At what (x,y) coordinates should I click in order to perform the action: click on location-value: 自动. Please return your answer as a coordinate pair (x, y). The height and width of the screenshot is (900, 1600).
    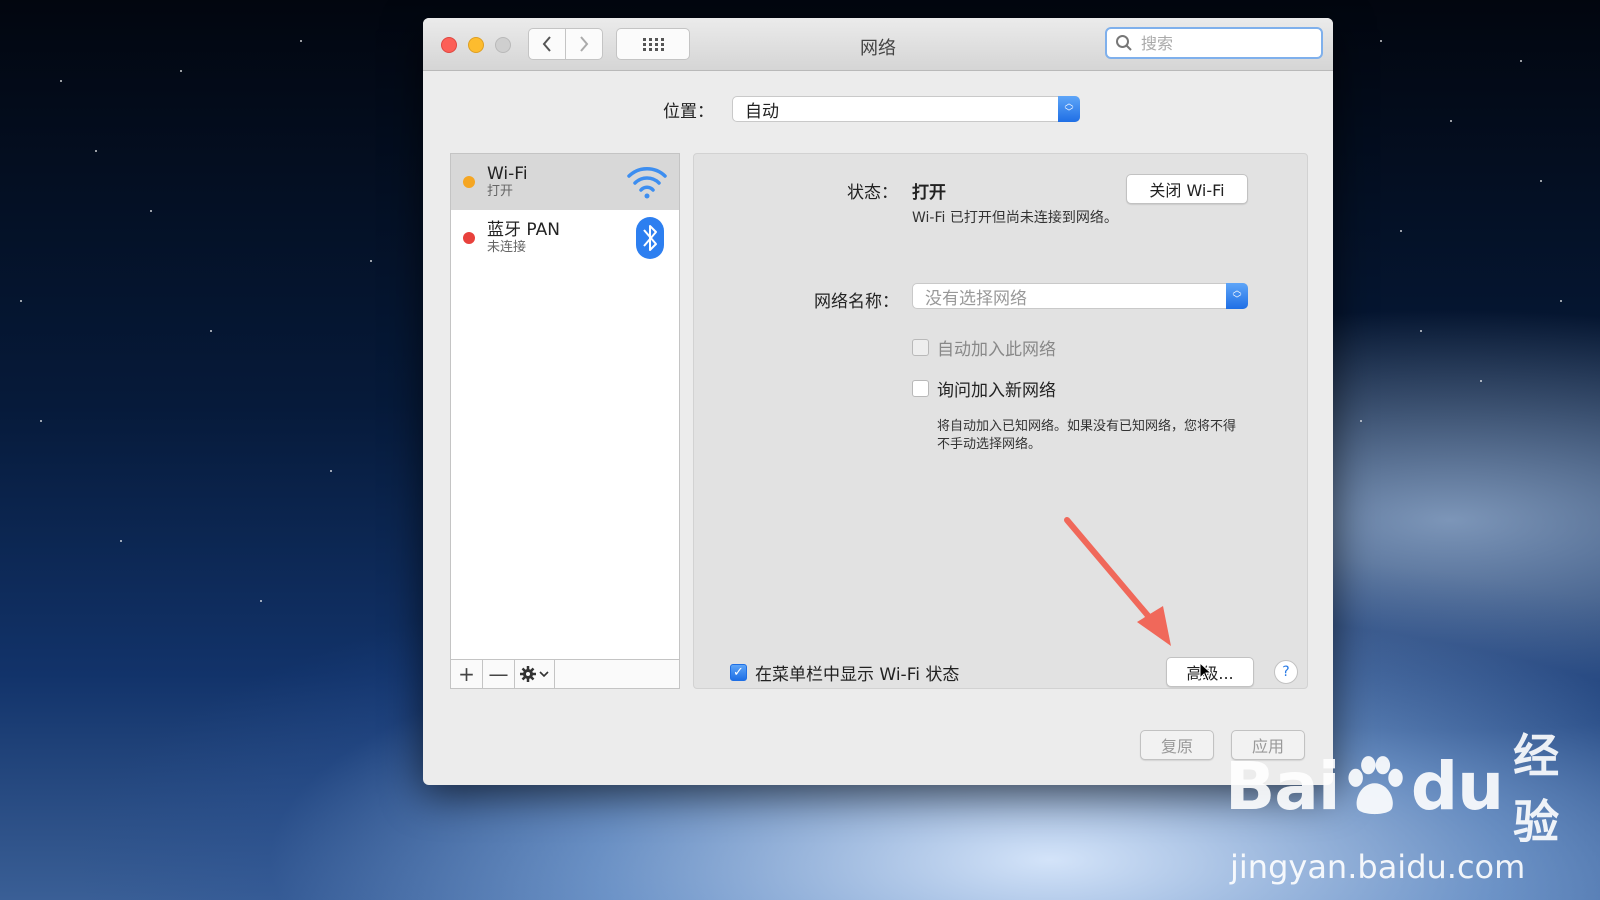
    Looking at the image, I should click on (762, 111).